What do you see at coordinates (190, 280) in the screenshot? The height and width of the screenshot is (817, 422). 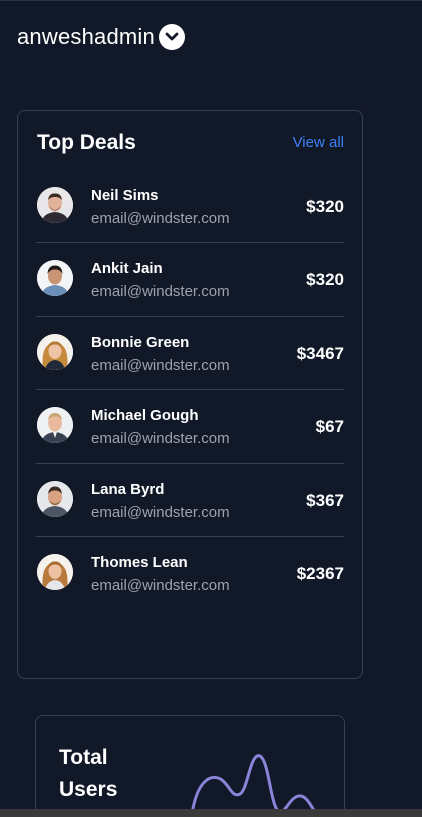 I see `deal-row: Ankit Jain email@windster.com $320` at bounding box center [190, 280].